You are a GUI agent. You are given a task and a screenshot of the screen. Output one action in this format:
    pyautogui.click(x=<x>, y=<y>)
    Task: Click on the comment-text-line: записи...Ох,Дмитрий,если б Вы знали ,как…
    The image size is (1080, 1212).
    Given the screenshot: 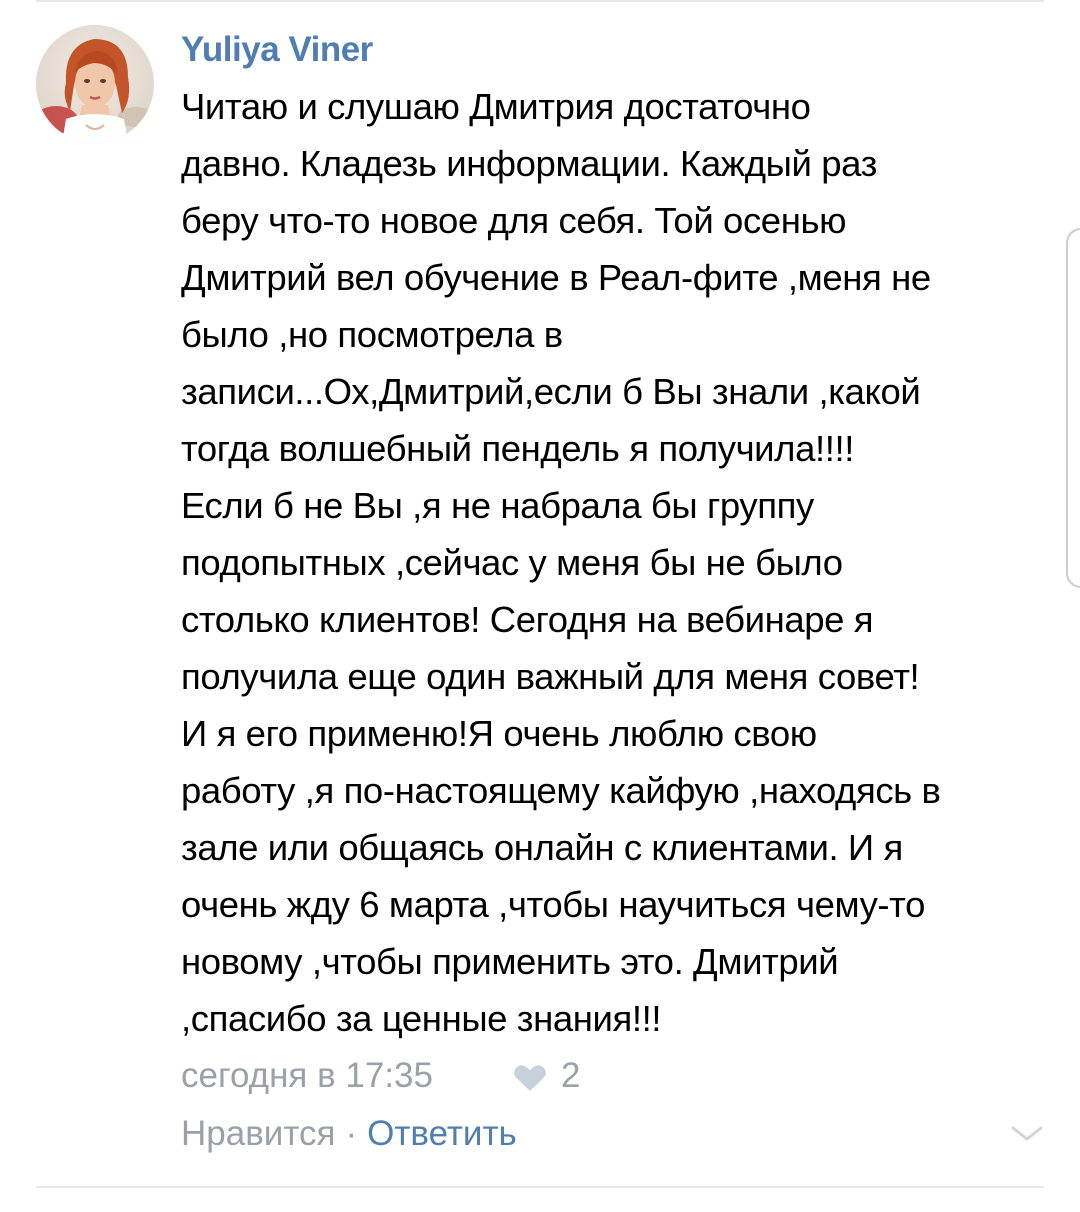 What is the action you would take?
    pyautogui.click(x=551, y=391)
    